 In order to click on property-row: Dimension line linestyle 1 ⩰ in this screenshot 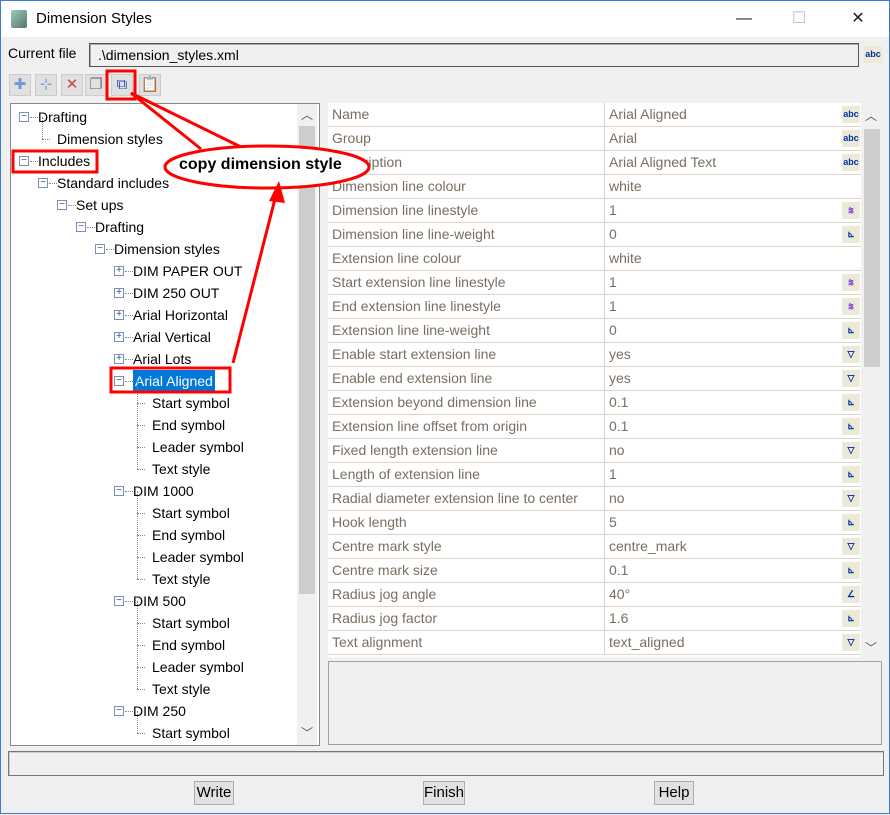, I will do `click(594, 211)`.